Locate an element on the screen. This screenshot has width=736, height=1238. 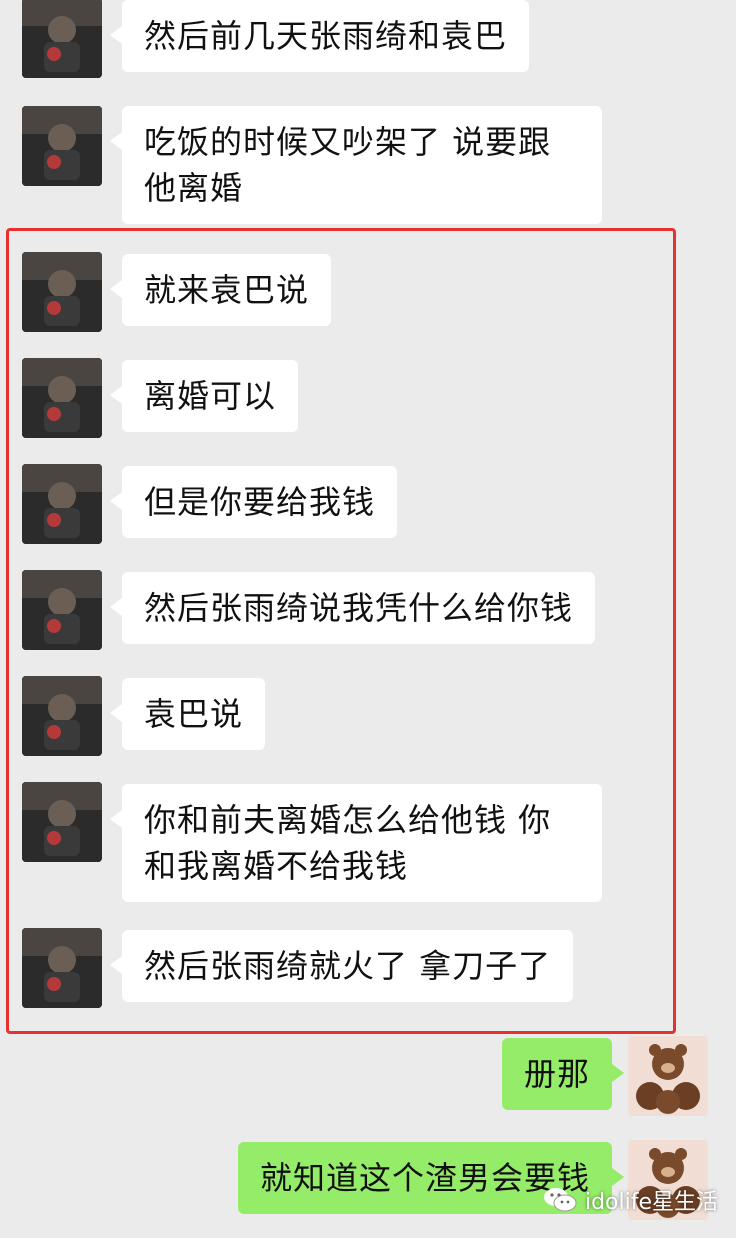
incoming-message-bubble: 然后张雨绮说我凭什么给你钱 is located at coordinates (352, 608).